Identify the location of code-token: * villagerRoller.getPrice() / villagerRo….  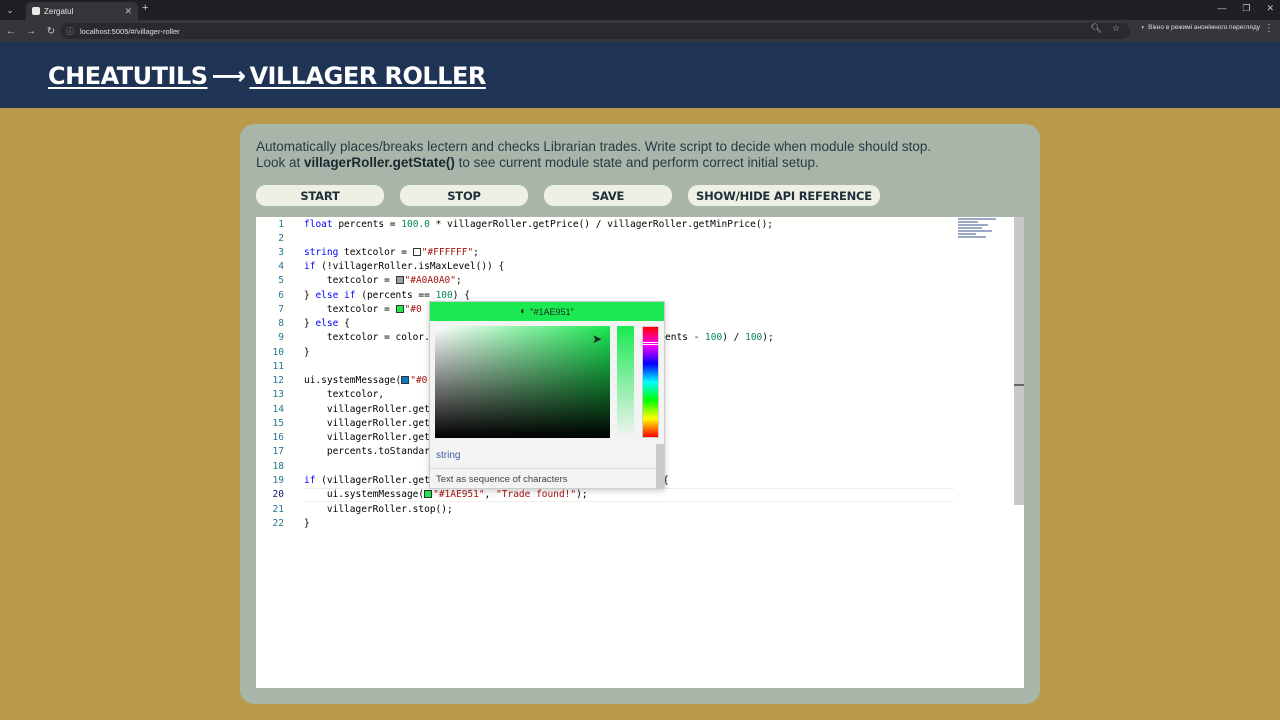
(601, 224).